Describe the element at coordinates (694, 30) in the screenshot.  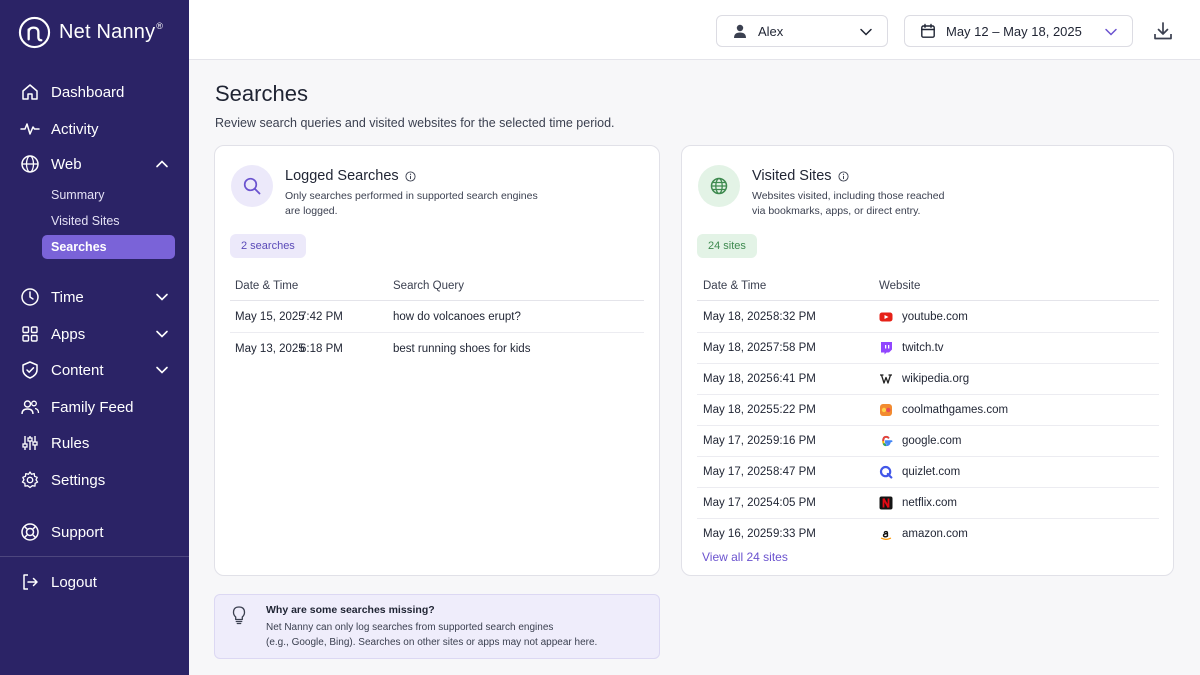
I see `top-bar: Alex May 12 – May 18, 2025` at that location.